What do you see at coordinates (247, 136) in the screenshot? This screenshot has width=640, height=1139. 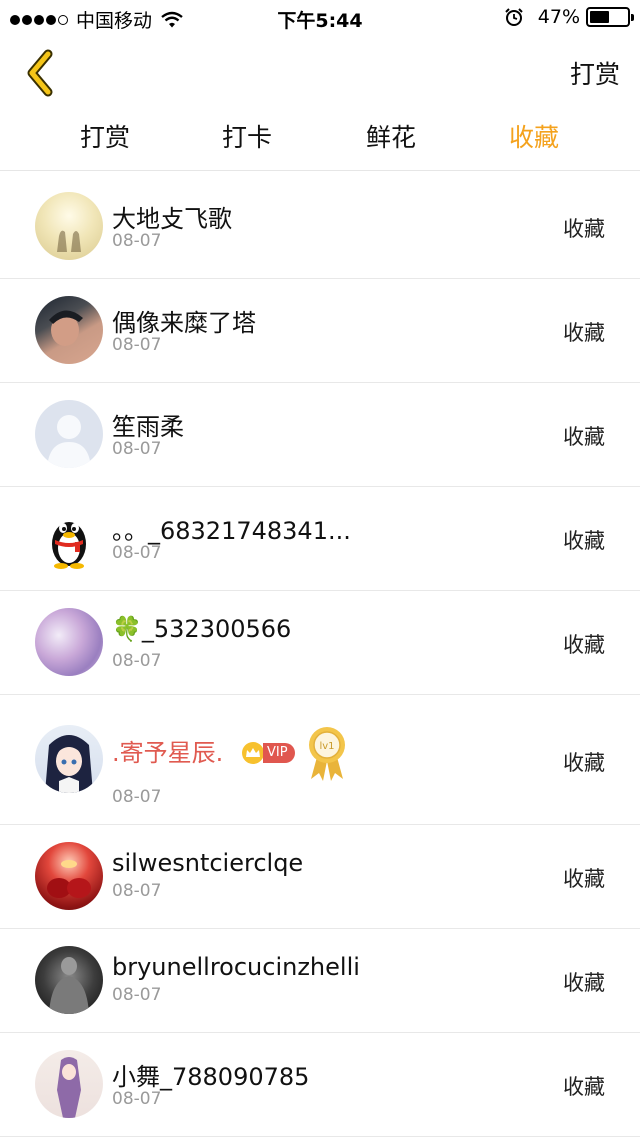 I see `tab-checkin: 打卡` at bounding box center [247, 136].